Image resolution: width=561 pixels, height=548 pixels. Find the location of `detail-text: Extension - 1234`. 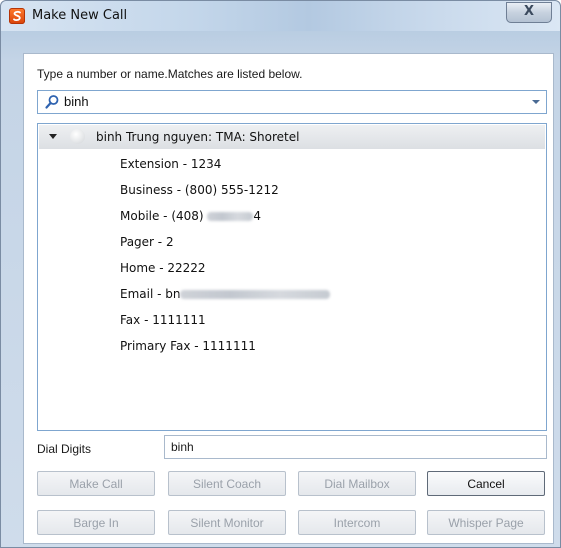

detail-text: Extension - 1234 is located at coordinates (171, 164).